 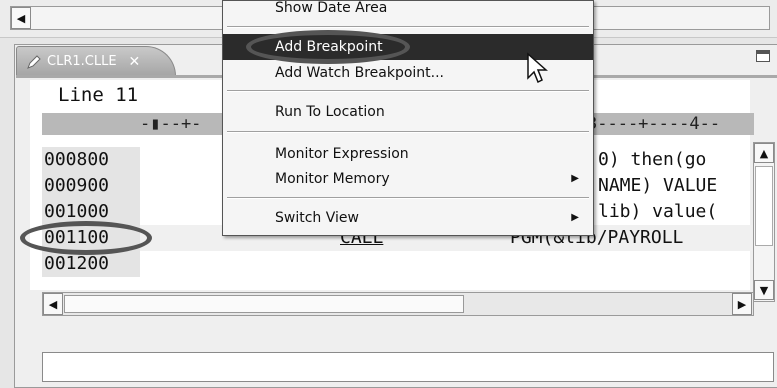 I want to click on scroll-right-button: ▶, so click(x=742, y=304).